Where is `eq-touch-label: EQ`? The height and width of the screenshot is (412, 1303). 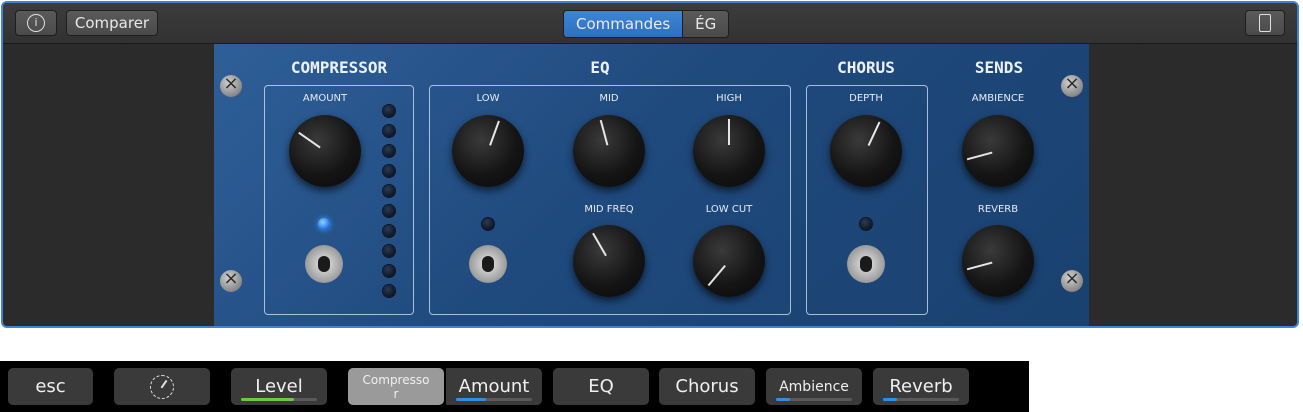 eq-touch-label: EQ is located at coordinates (601, 386).